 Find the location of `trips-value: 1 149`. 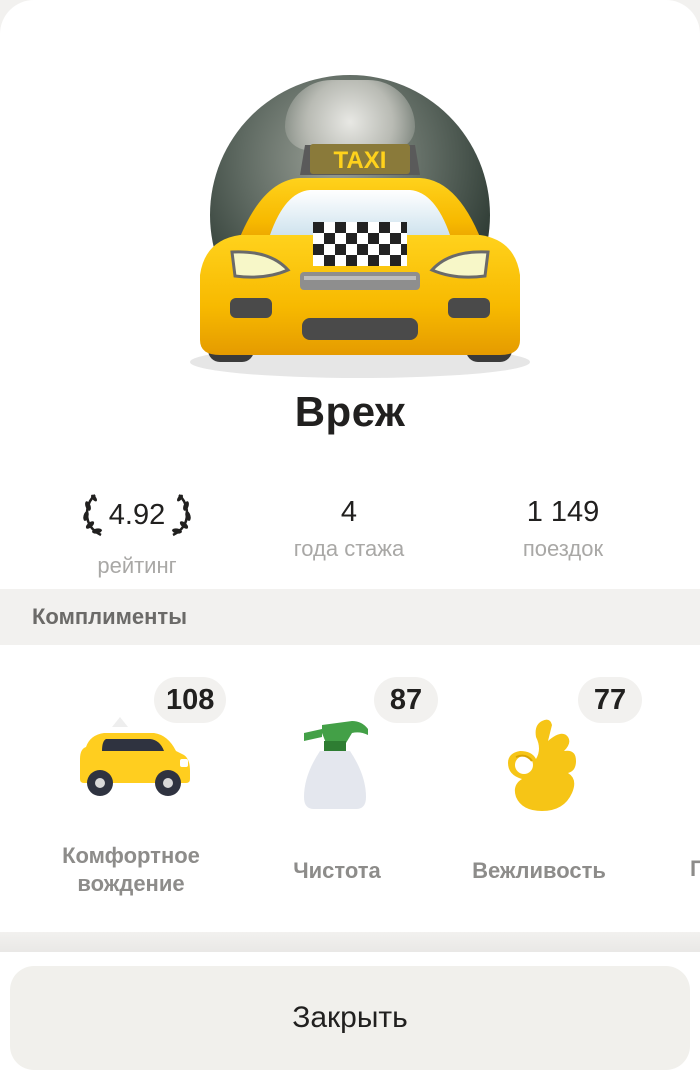

trips-value: 1 149 is located at coordinates (563, 512).